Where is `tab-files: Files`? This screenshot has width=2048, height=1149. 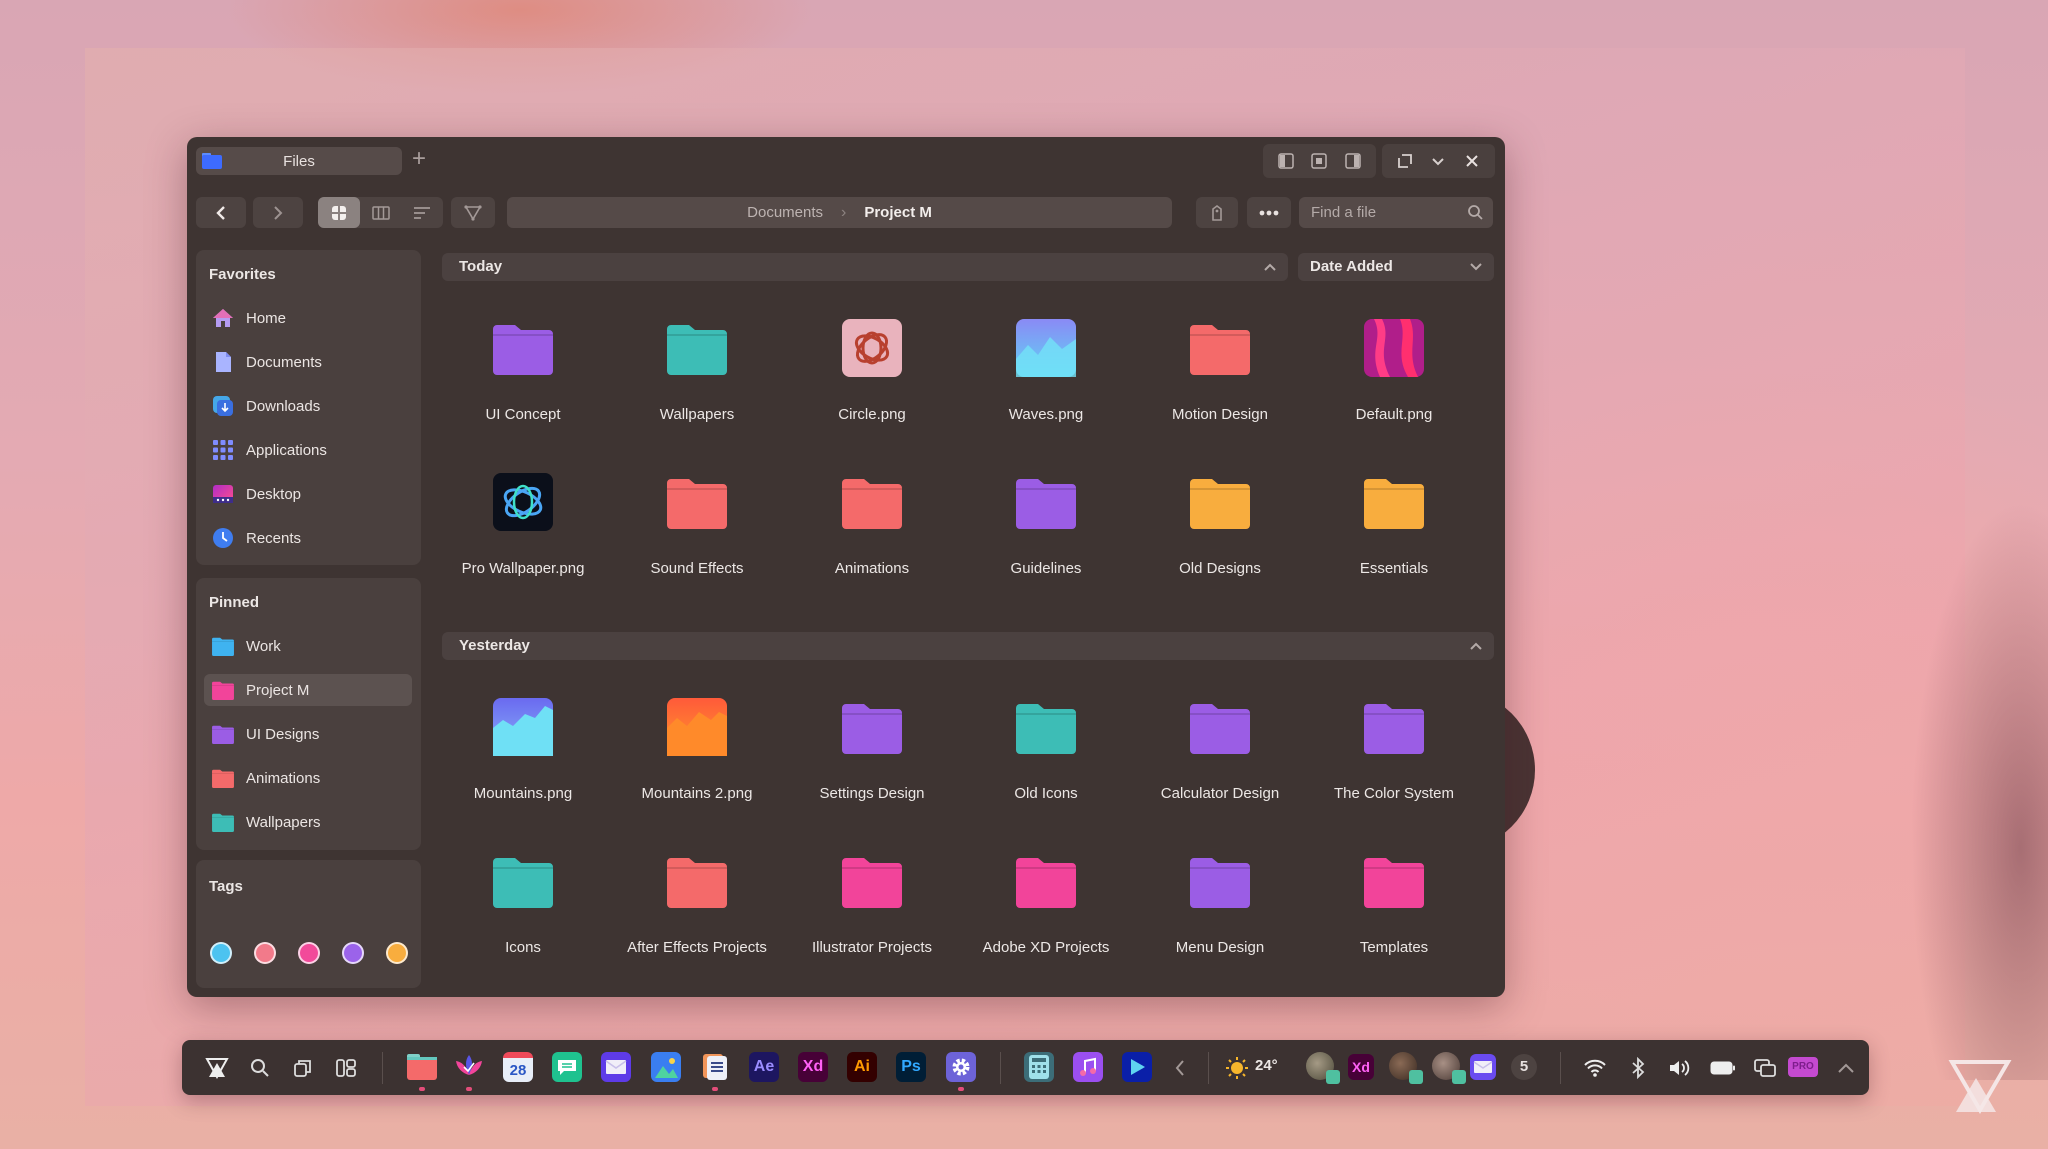
tab-files: Files is located at coordinates (299, 161).